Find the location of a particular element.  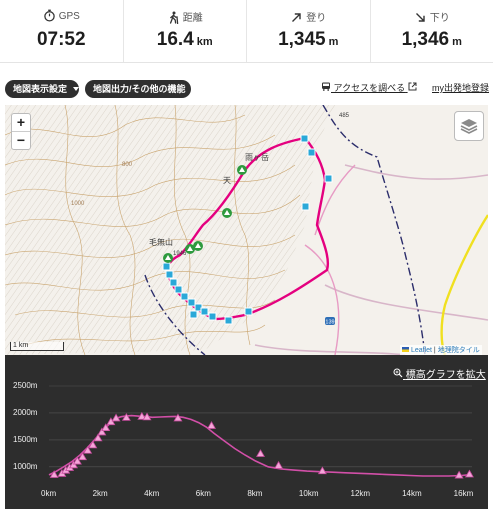

x-tick-label: 6km is located at coordinates (203, 493).